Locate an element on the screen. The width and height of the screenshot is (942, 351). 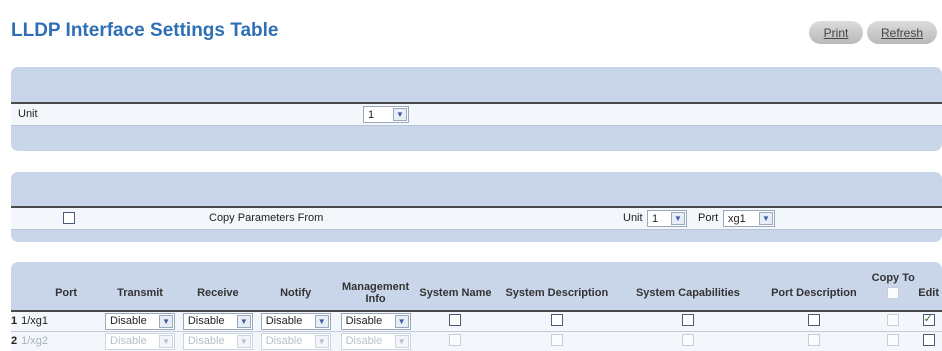
copy-parameters-checkbox is located at coordinates (69, 218).